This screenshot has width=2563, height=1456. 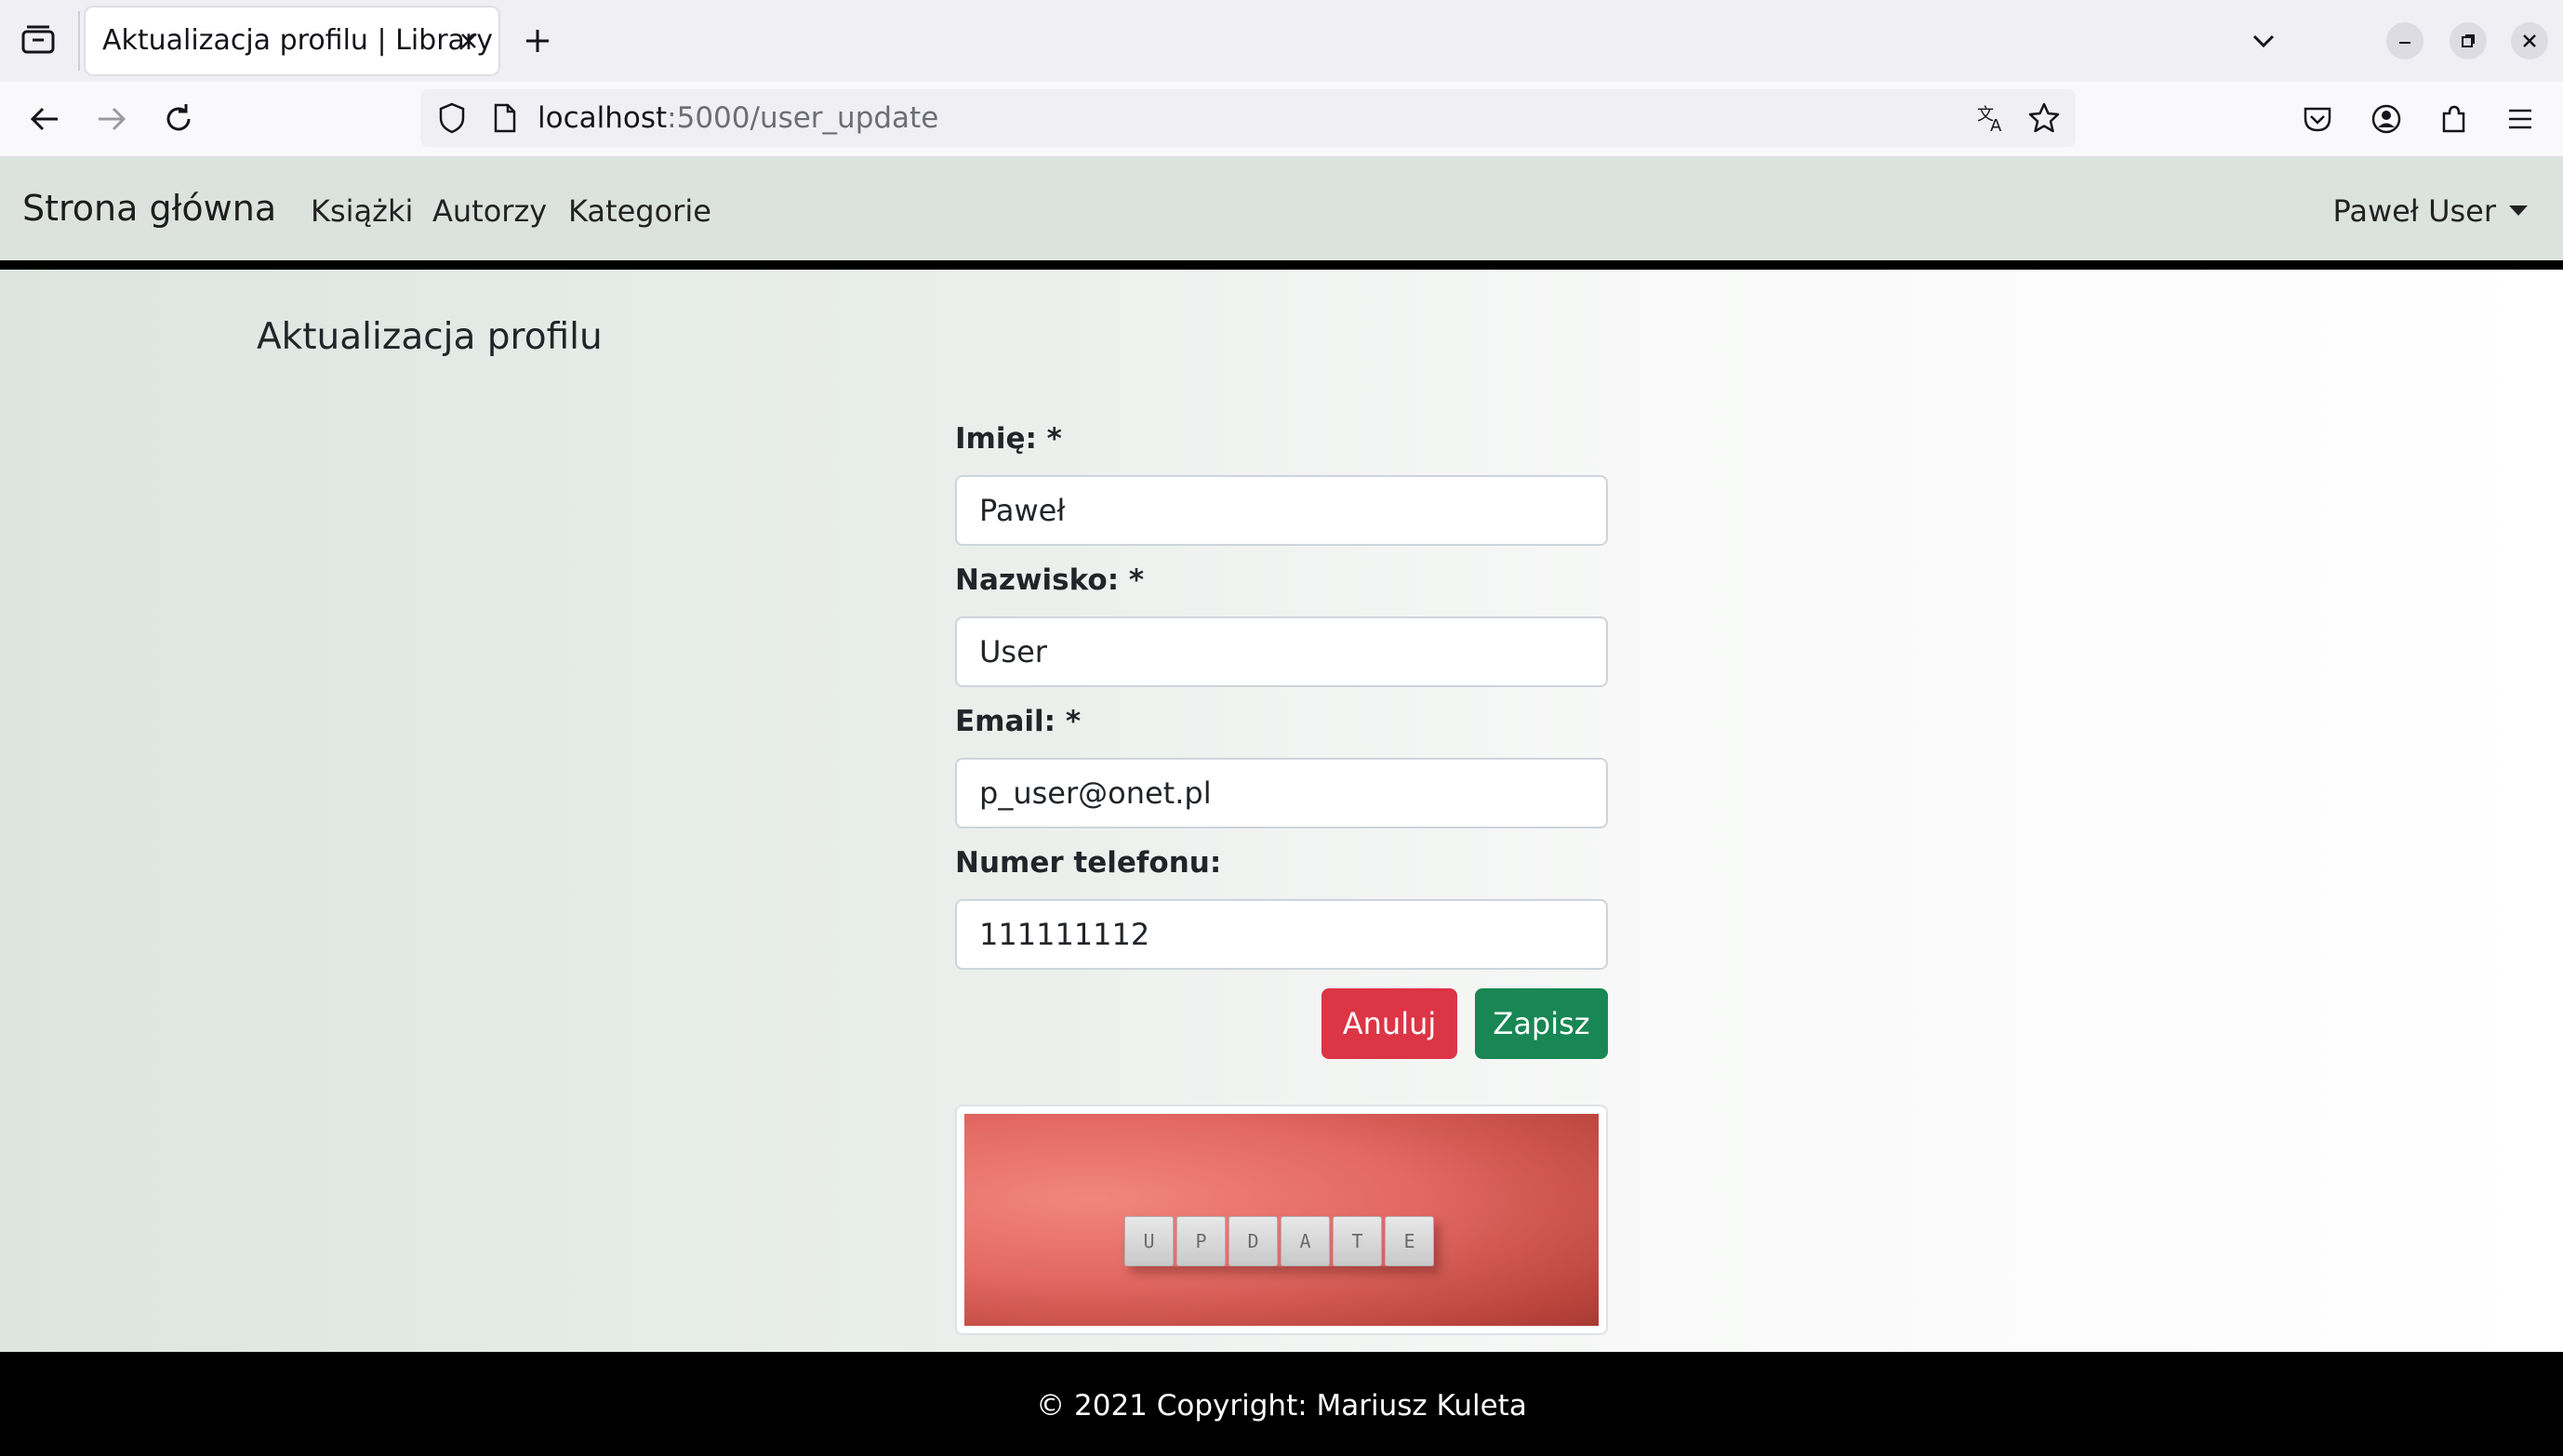 What do you see at coordinates (803, 118) in the screenshot?
I see `url-path: :5000/user_update` at bounding box center [803, 118].